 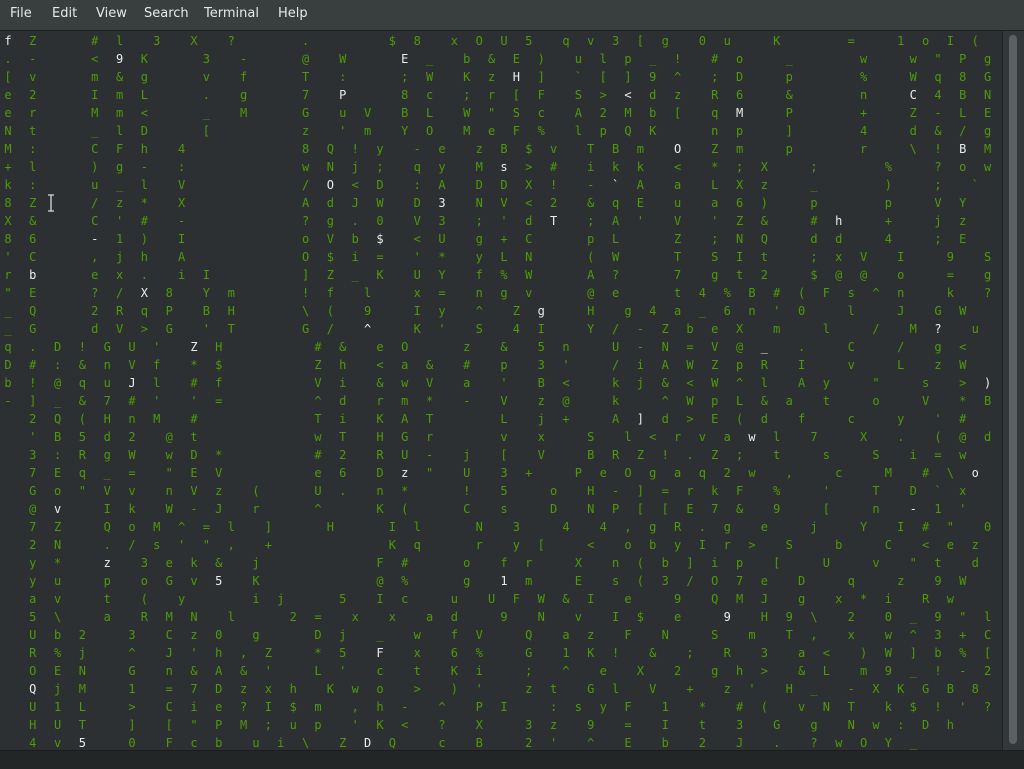 What do you see at coordinates (553, 689) in the screenshot?
I see `terminal-char: t` at bounding box center [553, 689].